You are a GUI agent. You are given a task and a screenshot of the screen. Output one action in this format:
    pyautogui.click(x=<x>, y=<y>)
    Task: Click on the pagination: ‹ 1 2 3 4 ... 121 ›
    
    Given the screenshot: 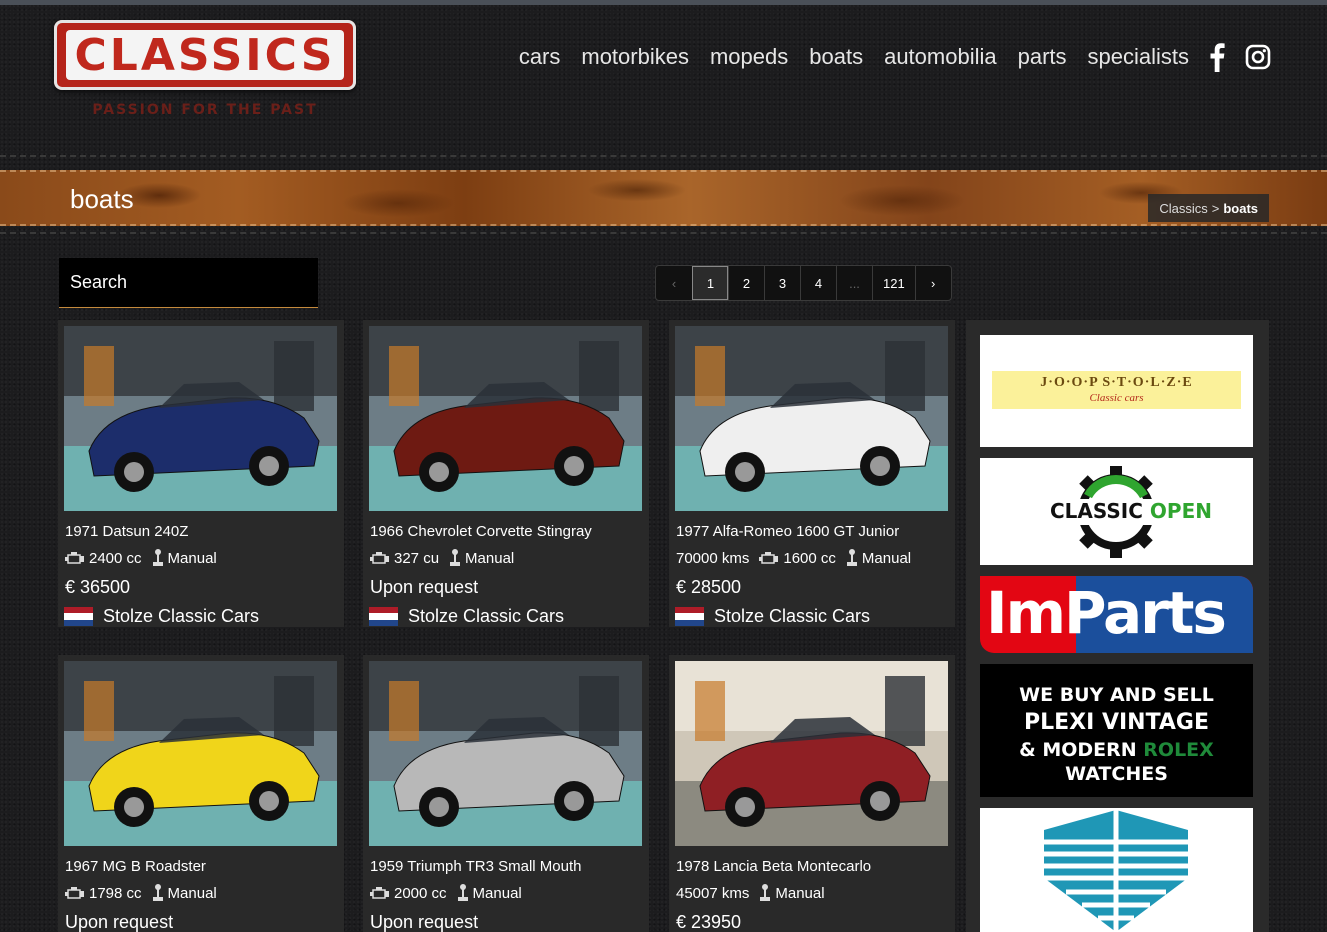 What is the action you would take?
    pyautogui.click(x=803, y=283)
    